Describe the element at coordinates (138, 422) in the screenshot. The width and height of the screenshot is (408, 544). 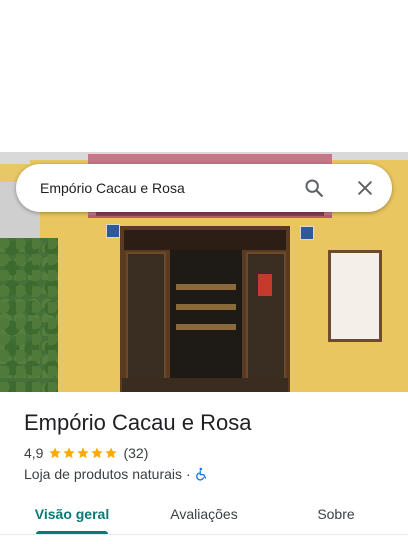
I see `place-title: Empório Cacau e Rosa` at that location.